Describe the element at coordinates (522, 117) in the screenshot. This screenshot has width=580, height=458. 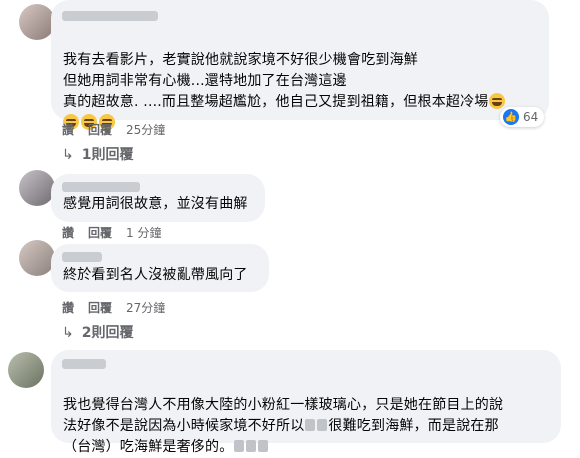
I see `reaction-count-badge: 👍 64` at that location.